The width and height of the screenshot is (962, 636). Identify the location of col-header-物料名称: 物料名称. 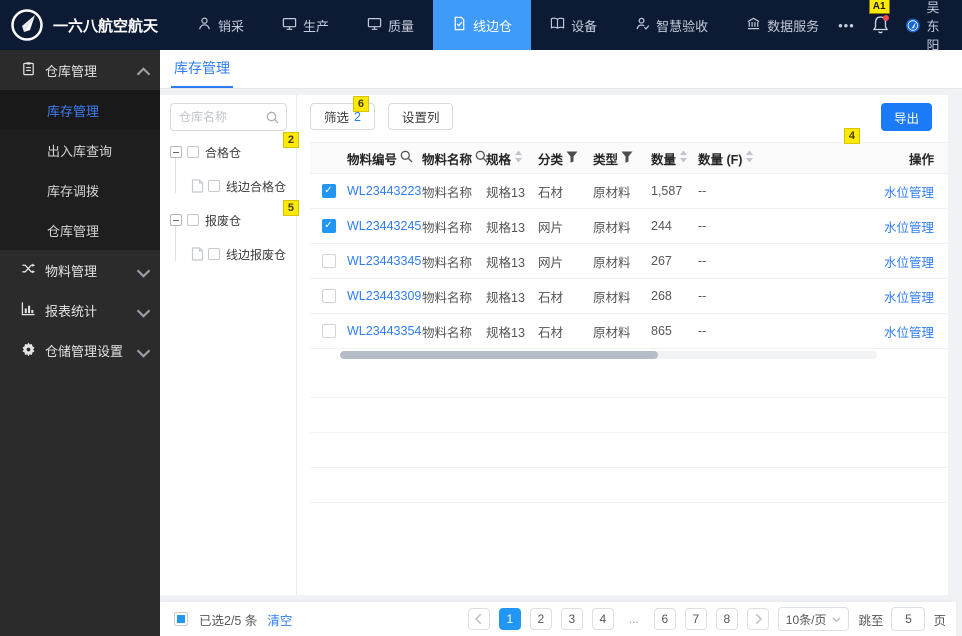
(455, 158).